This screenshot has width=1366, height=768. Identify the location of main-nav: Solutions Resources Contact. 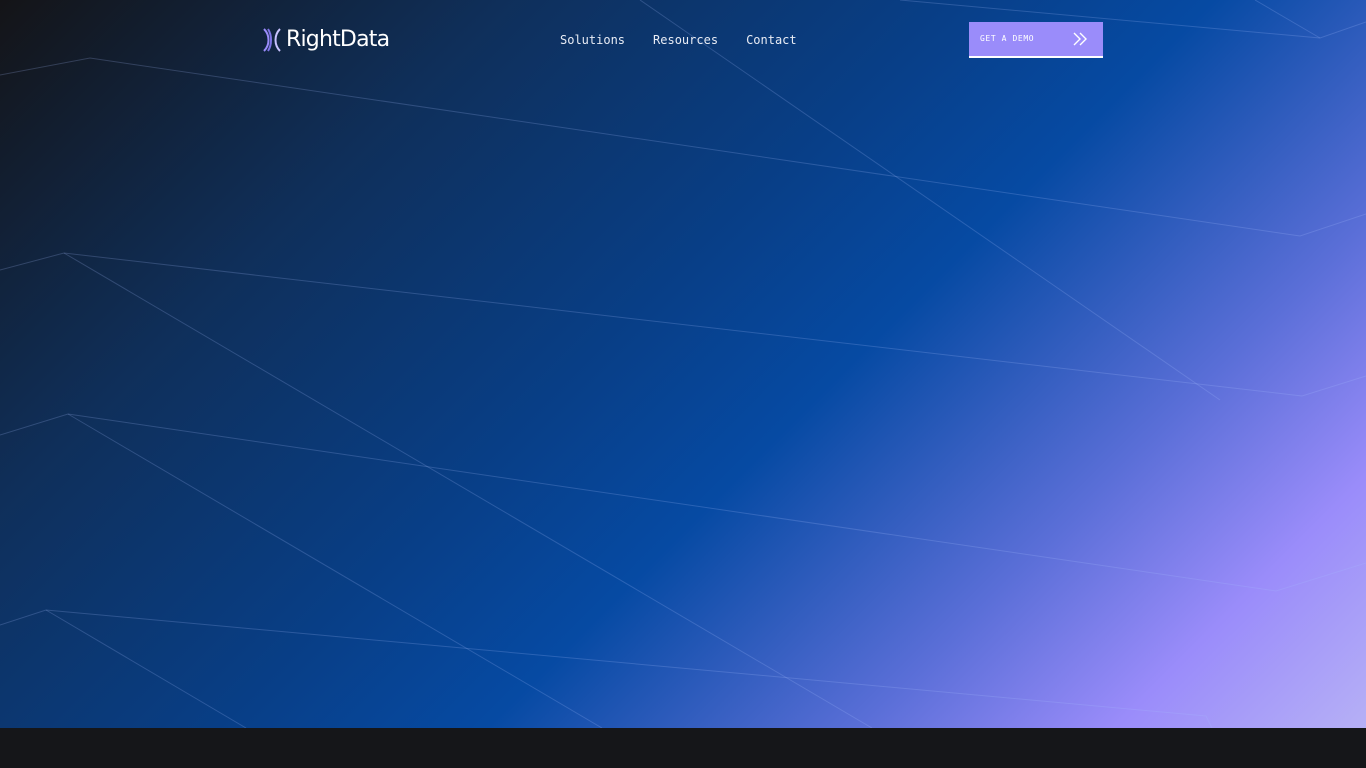
(678, 40).